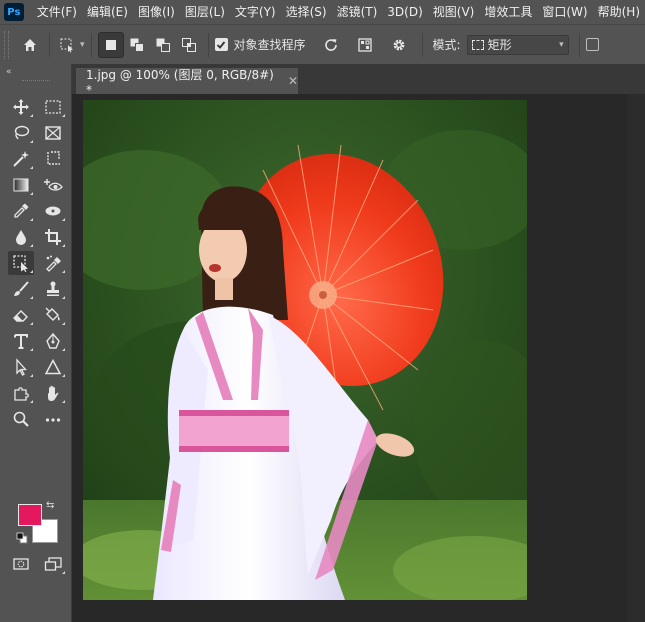 This screenshot has width=645, height=622. I want to click on crop-tool, so click(53, 237).